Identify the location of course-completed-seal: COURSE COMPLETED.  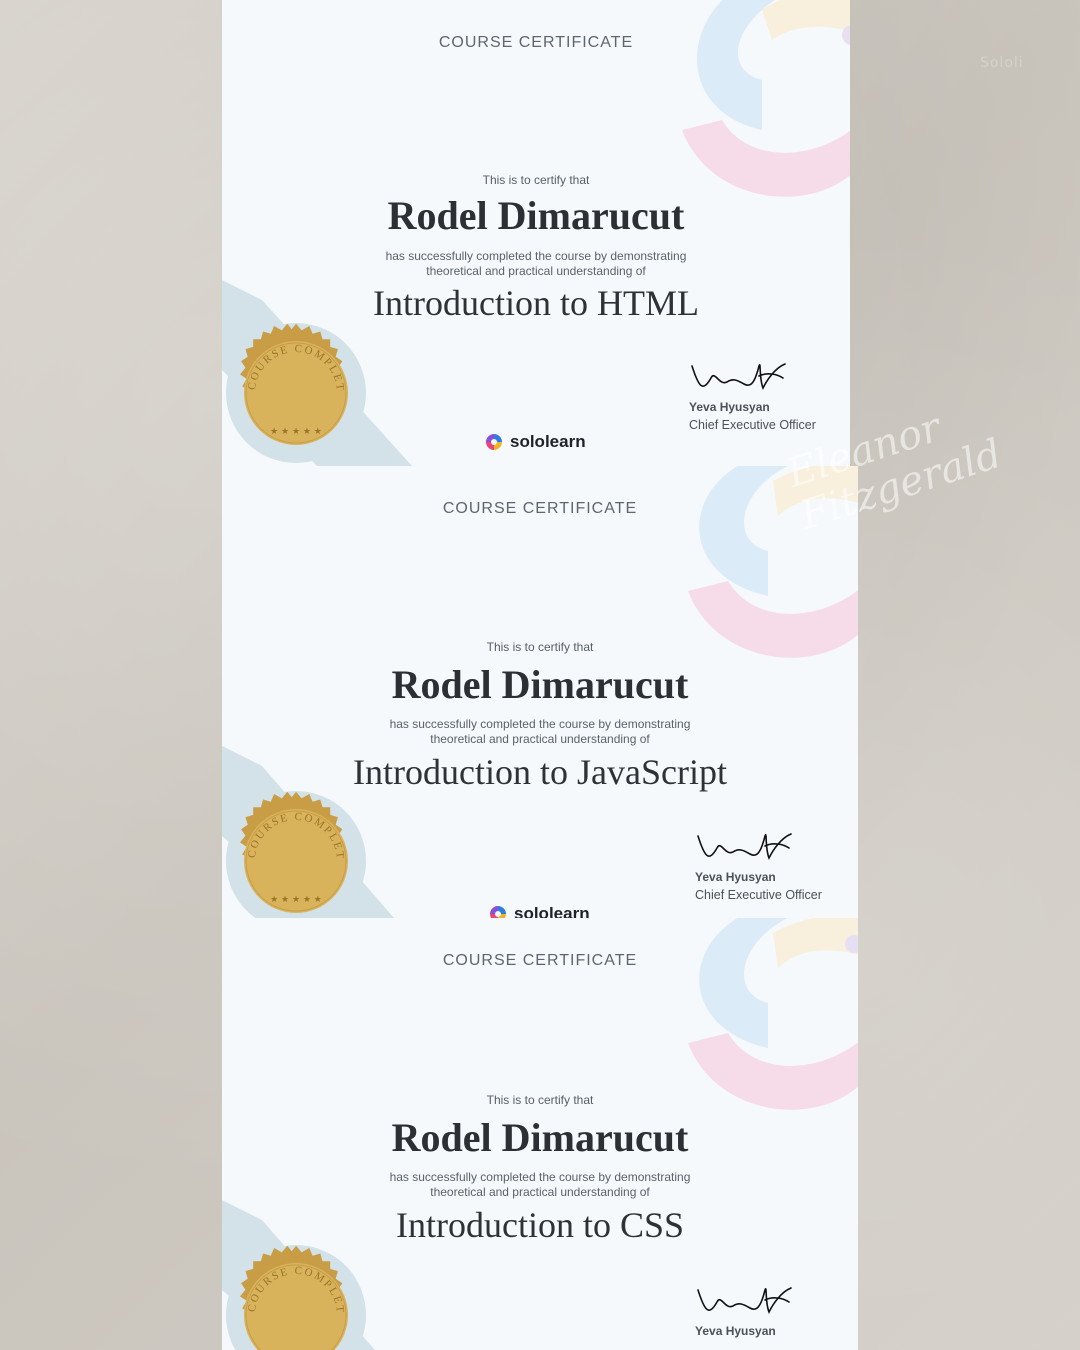
(295, 1297).